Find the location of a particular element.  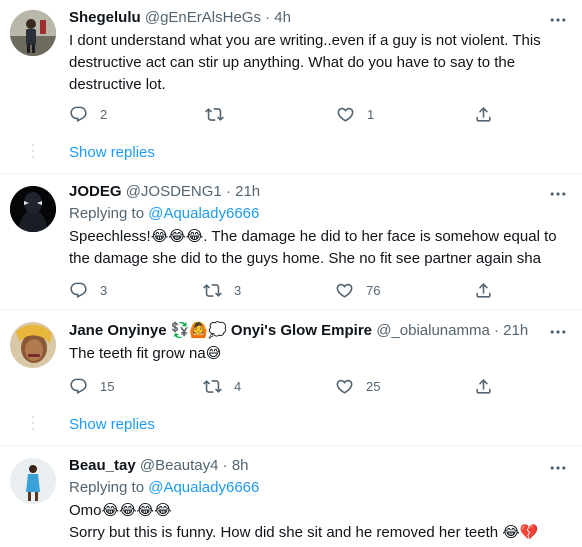

display-name: Shegelulu is located at coordinates (105, 17).